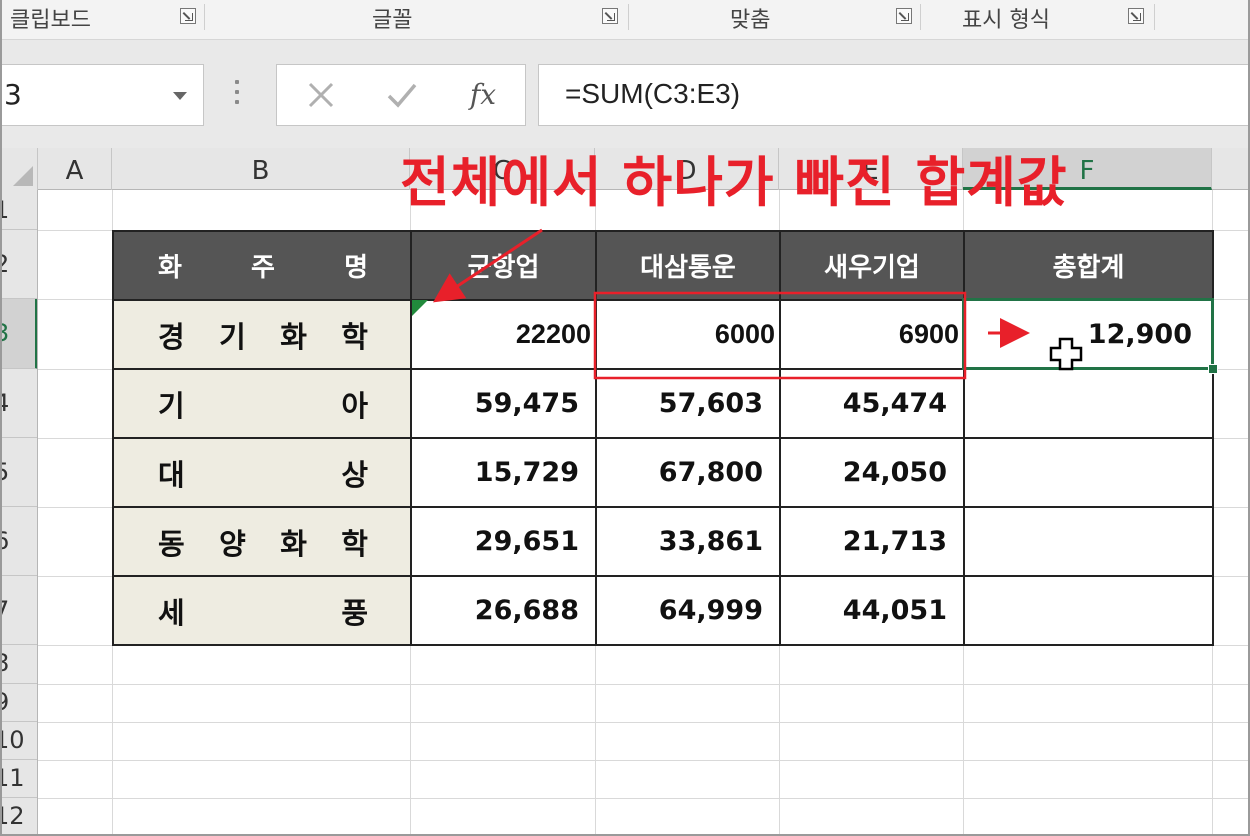  I want to click on row-header-6: 6, so click(19, 541).